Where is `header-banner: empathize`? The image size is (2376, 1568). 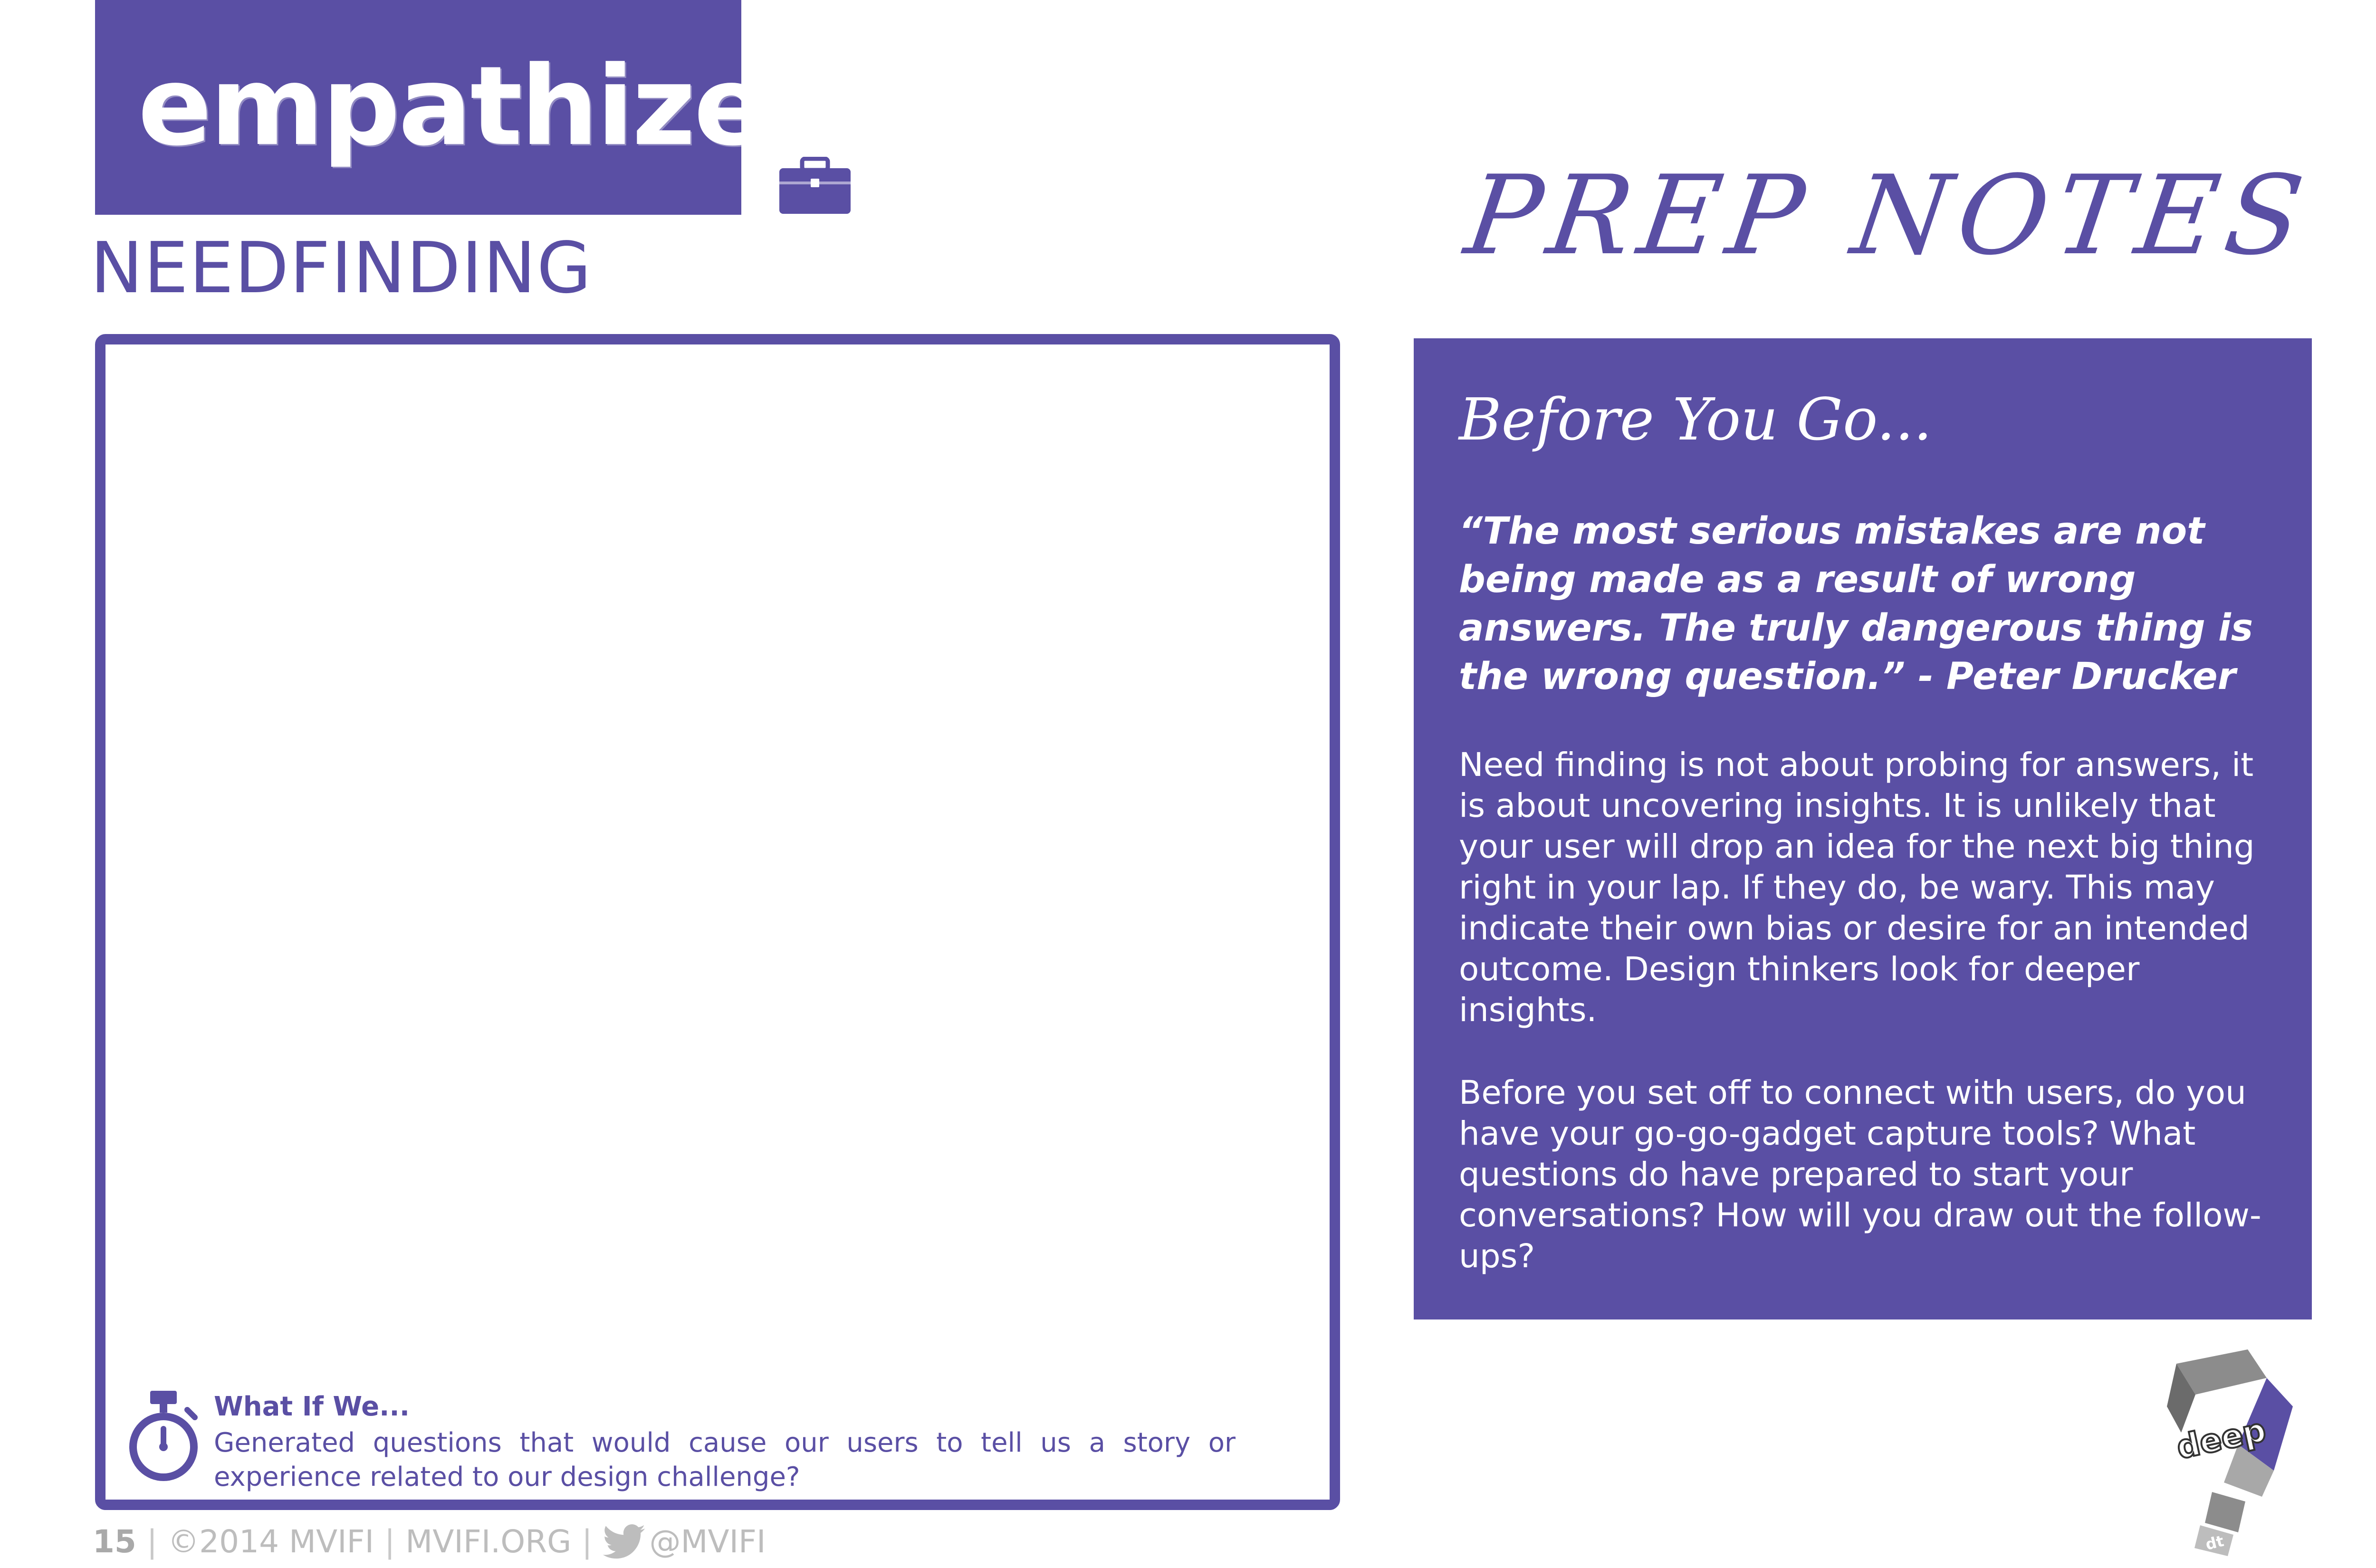
header-banner: empathize is located at coordinates (431, 108).